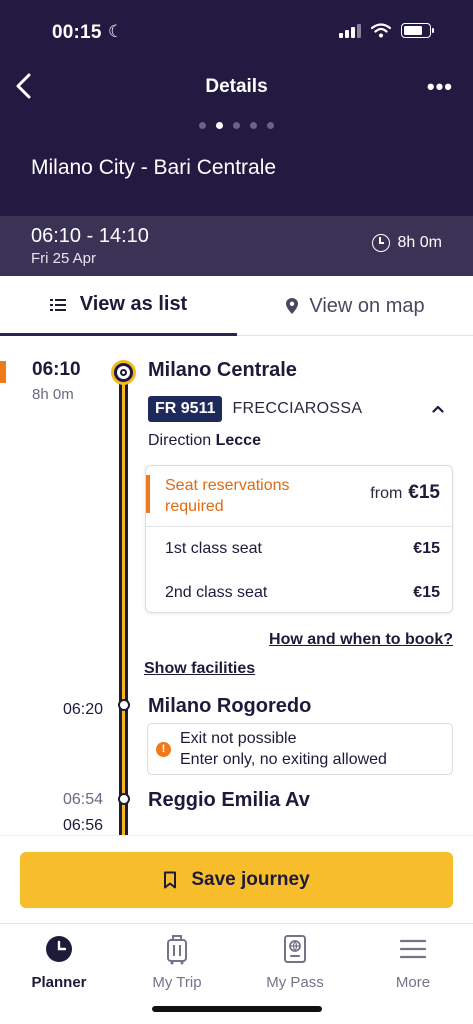 The width and height of the screenshot is (473, 1024). Describe the element at coordinates (82, 825) in the screenshot. I see `stop-departure-time: 06:56` at that location.